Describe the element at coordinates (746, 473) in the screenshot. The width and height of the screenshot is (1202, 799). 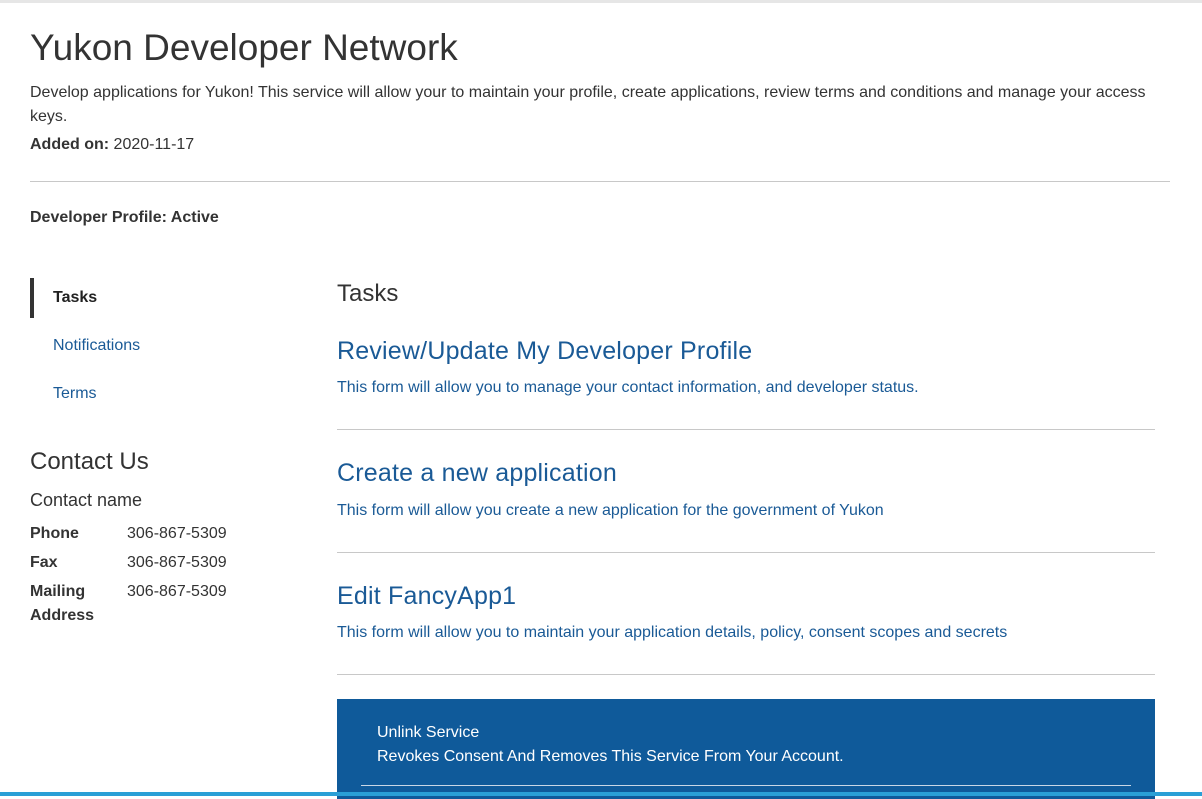
I see `task-link-create-application: Create a new application` at that location.